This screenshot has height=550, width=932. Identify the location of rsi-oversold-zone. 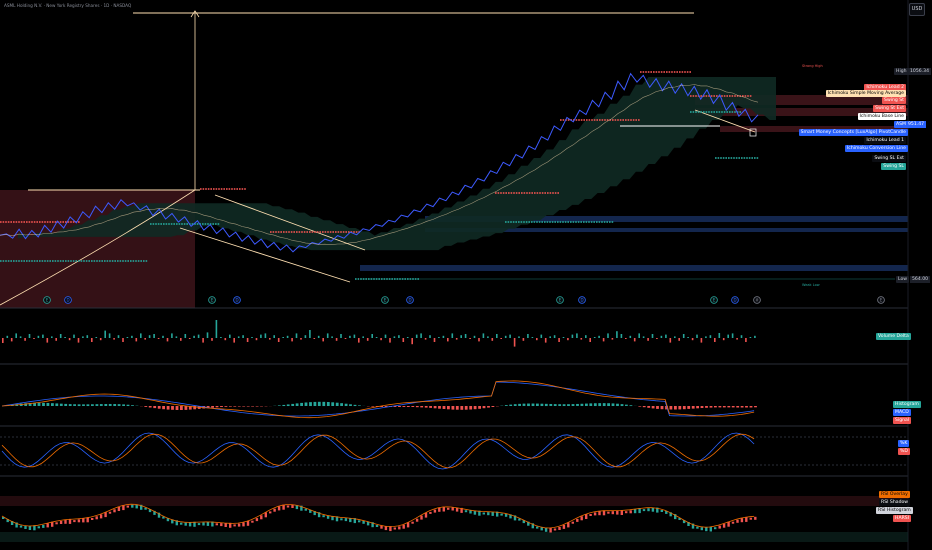
(454, 537).